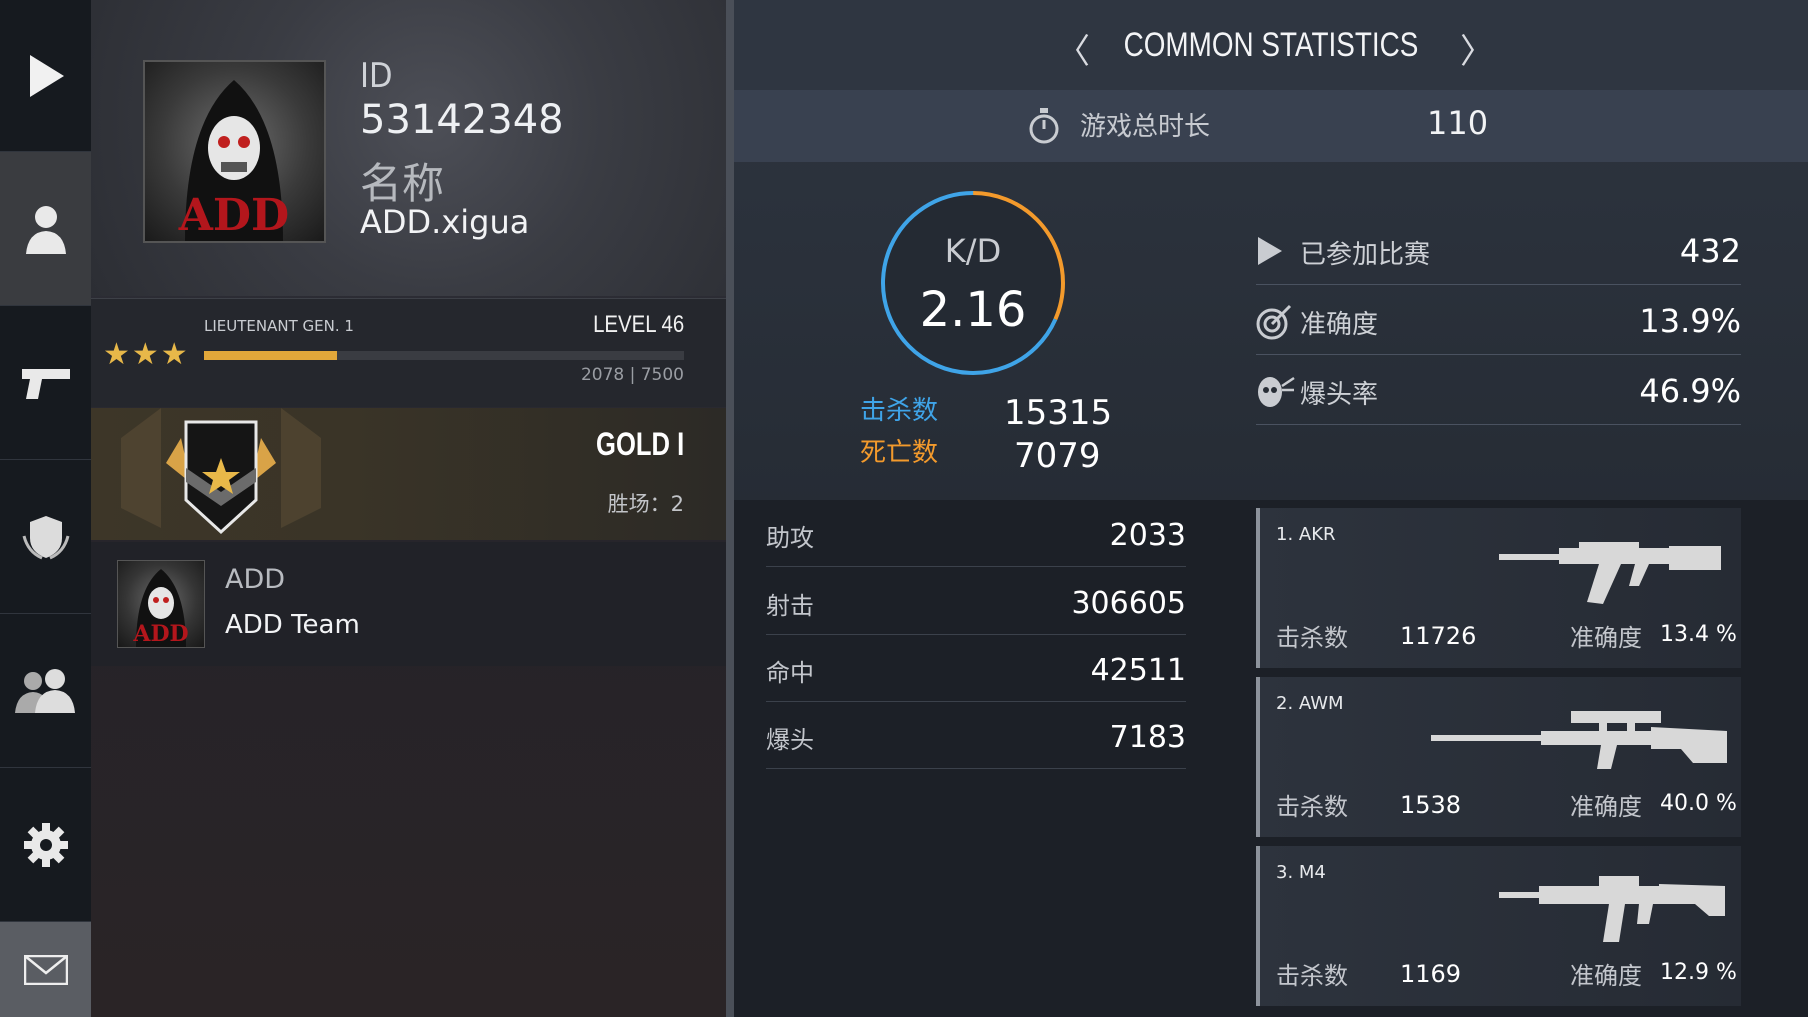  I want to click on profile-header: ADD ID 53142348 名称 ADD.xigua, so click(408, 148).